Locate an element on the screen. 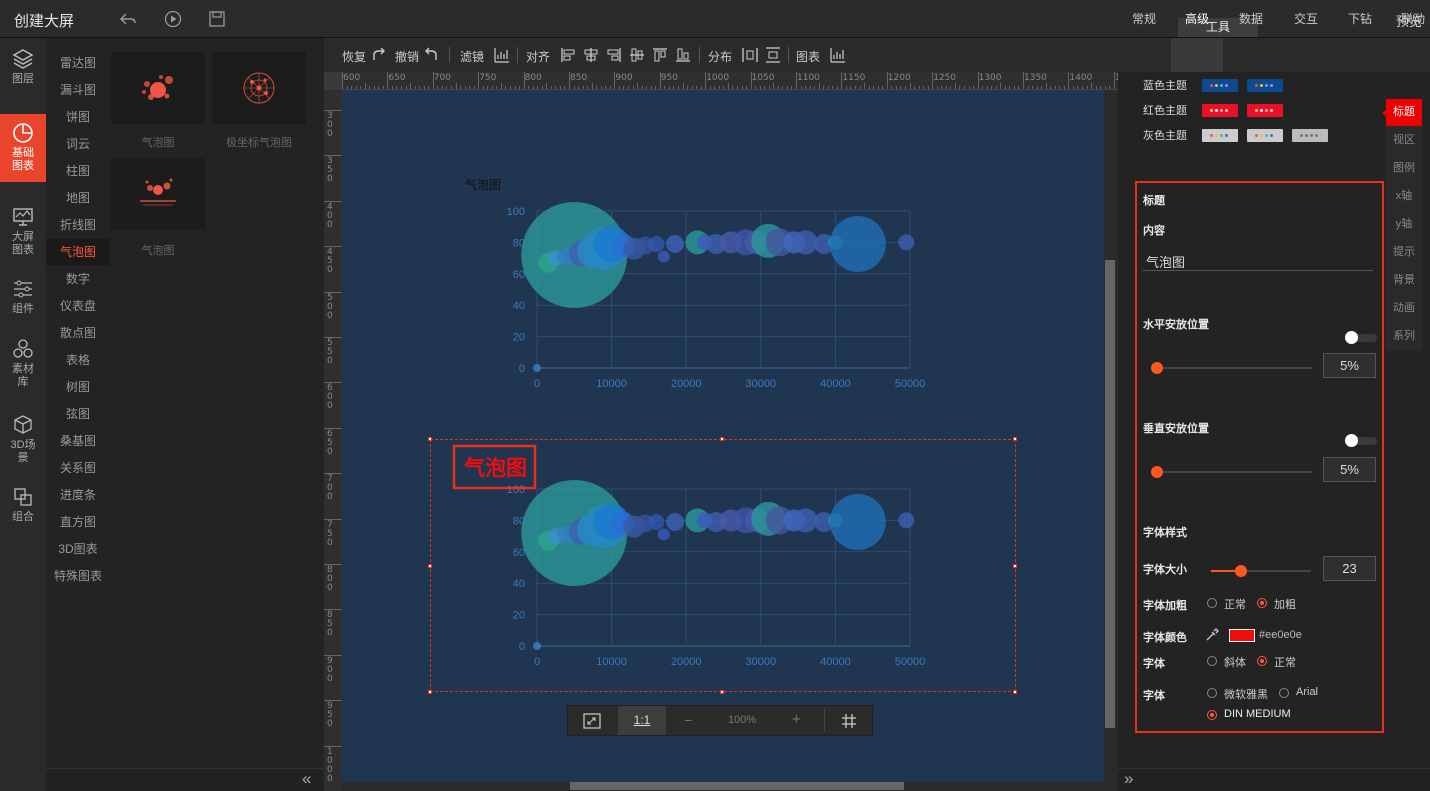 This screenshot has height=791, width=1430. category-item: 直方图 is located at coordinates (78, 522).